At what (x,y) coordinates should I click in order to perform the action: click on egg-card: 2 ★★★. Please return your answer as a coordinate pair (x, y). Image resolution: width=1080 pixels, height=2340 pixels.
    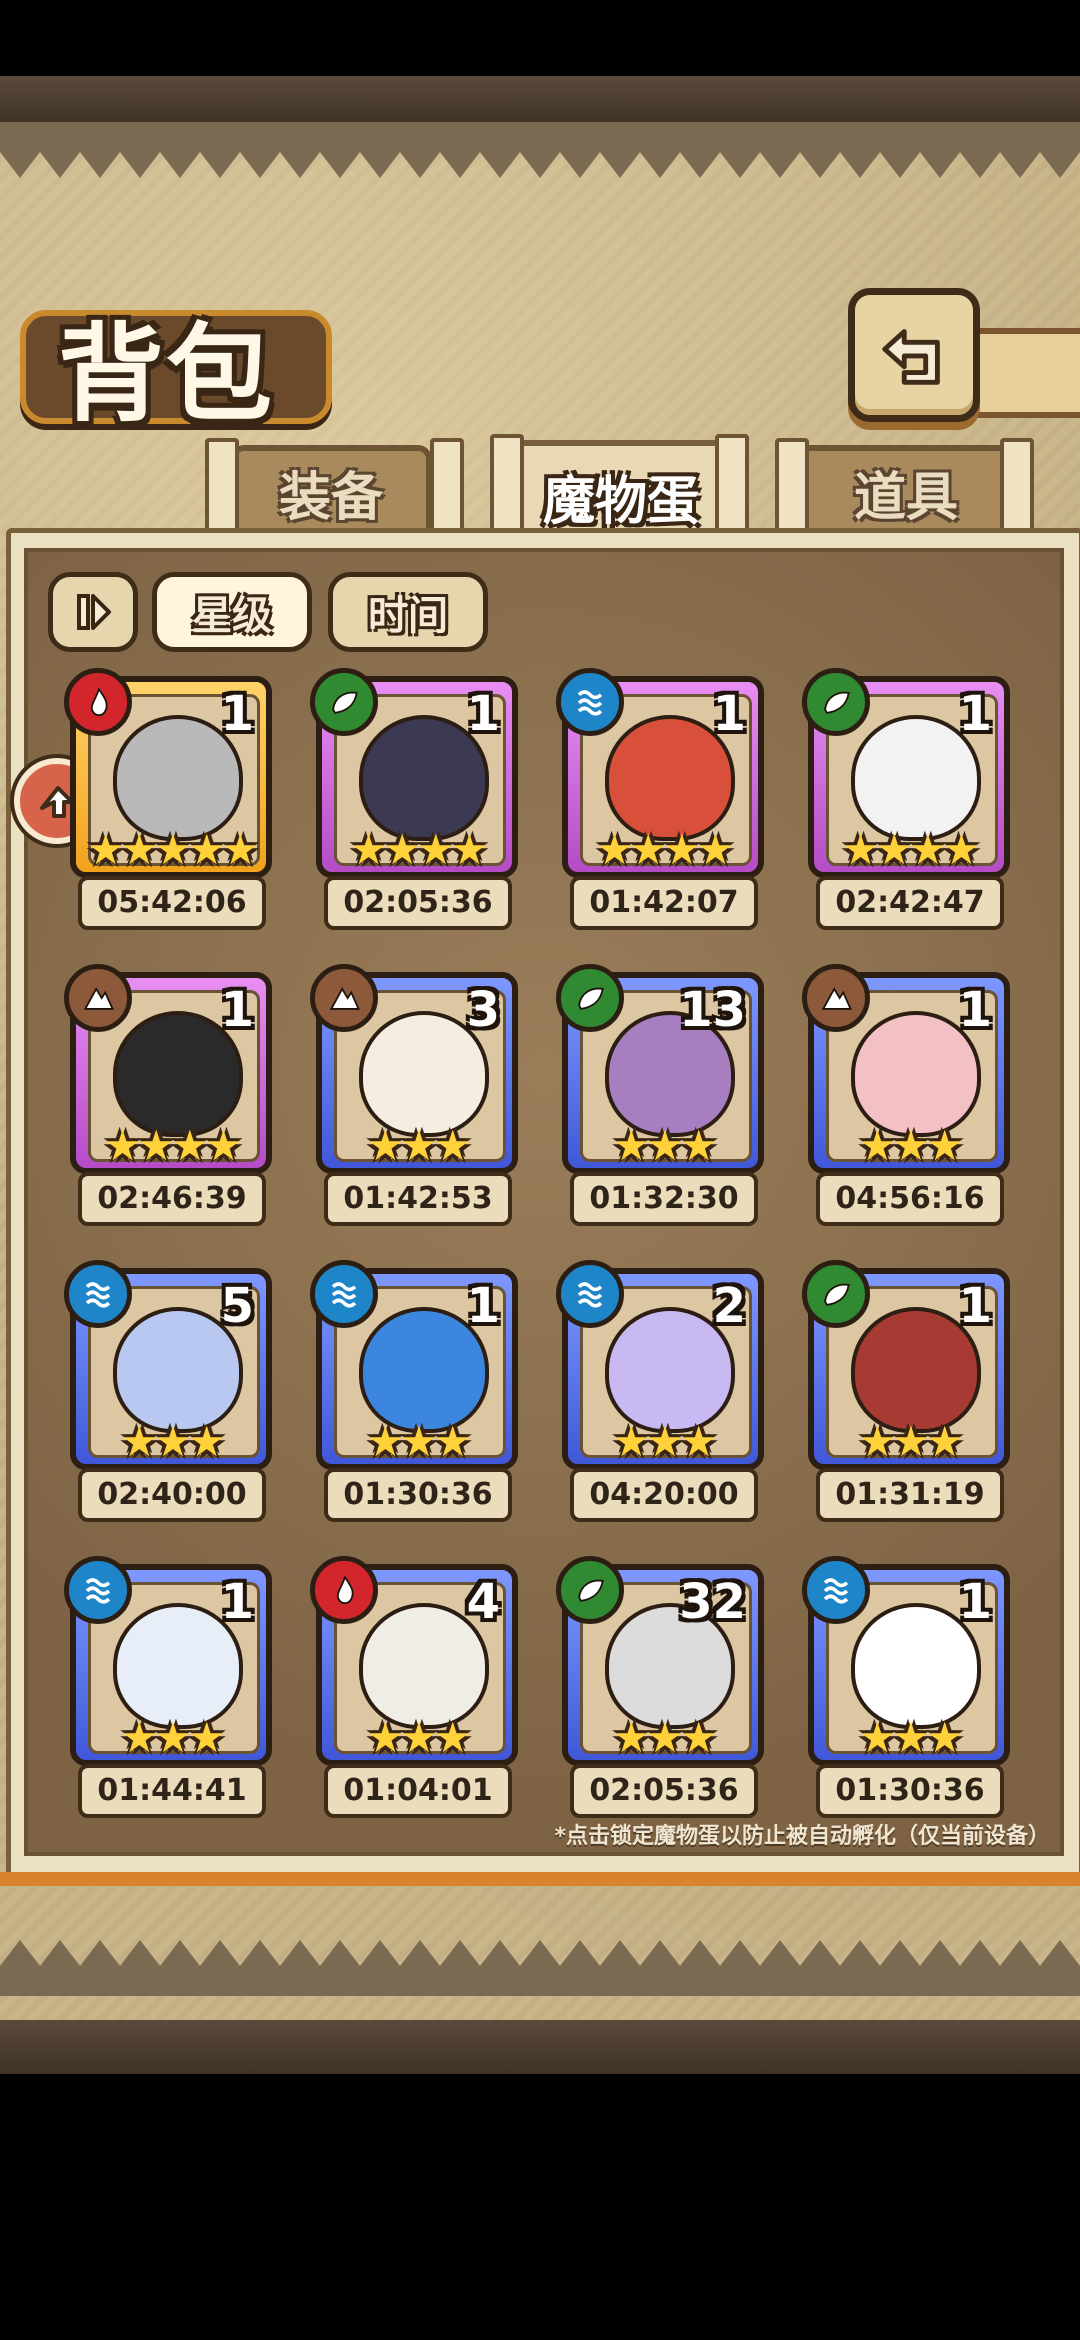
    Looking at the image, I should click on (660, 1365).